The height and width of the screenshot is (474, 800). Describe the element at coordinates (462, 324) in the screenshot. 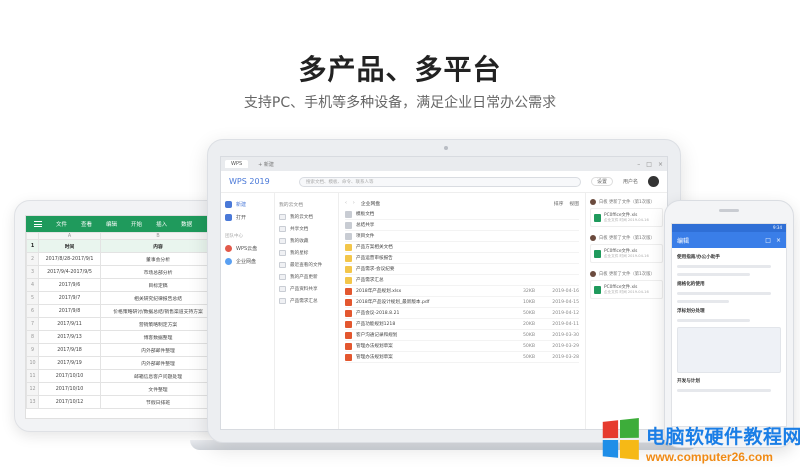

I see `file-row: 产品功能规划1218 20KB 2019-04-11` at that location.